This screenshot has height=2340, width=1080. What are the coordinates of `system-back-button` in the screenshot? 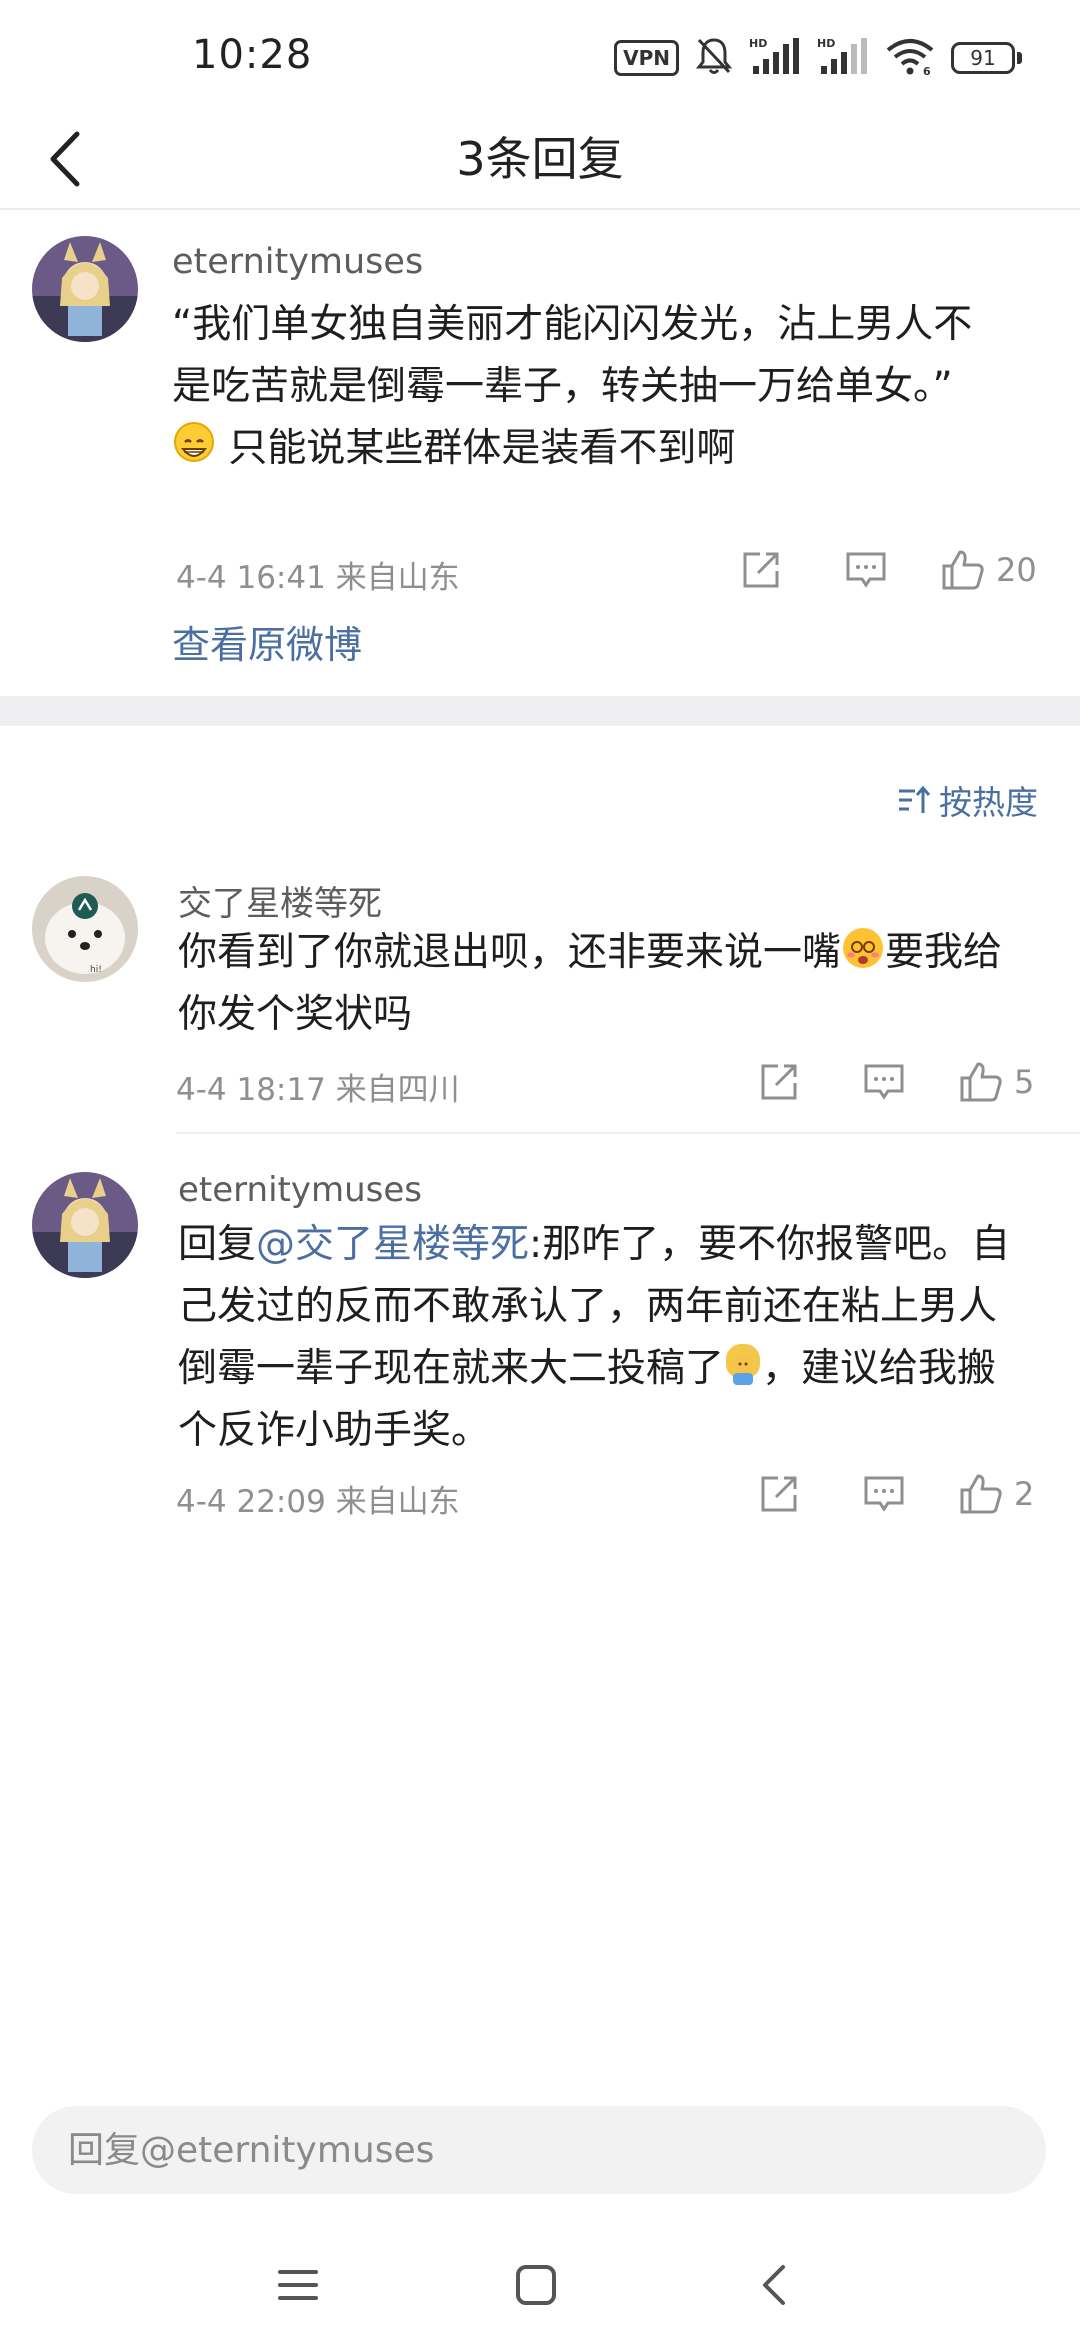 It's located at (774, 2285).